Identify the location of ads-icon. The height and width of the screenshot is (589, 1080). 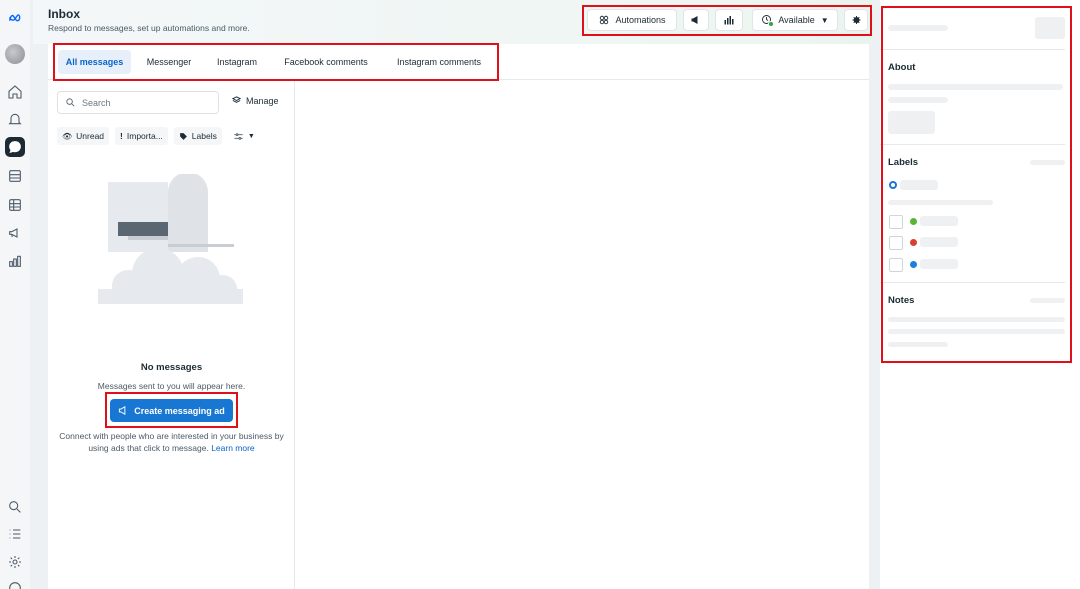
(15, 233).